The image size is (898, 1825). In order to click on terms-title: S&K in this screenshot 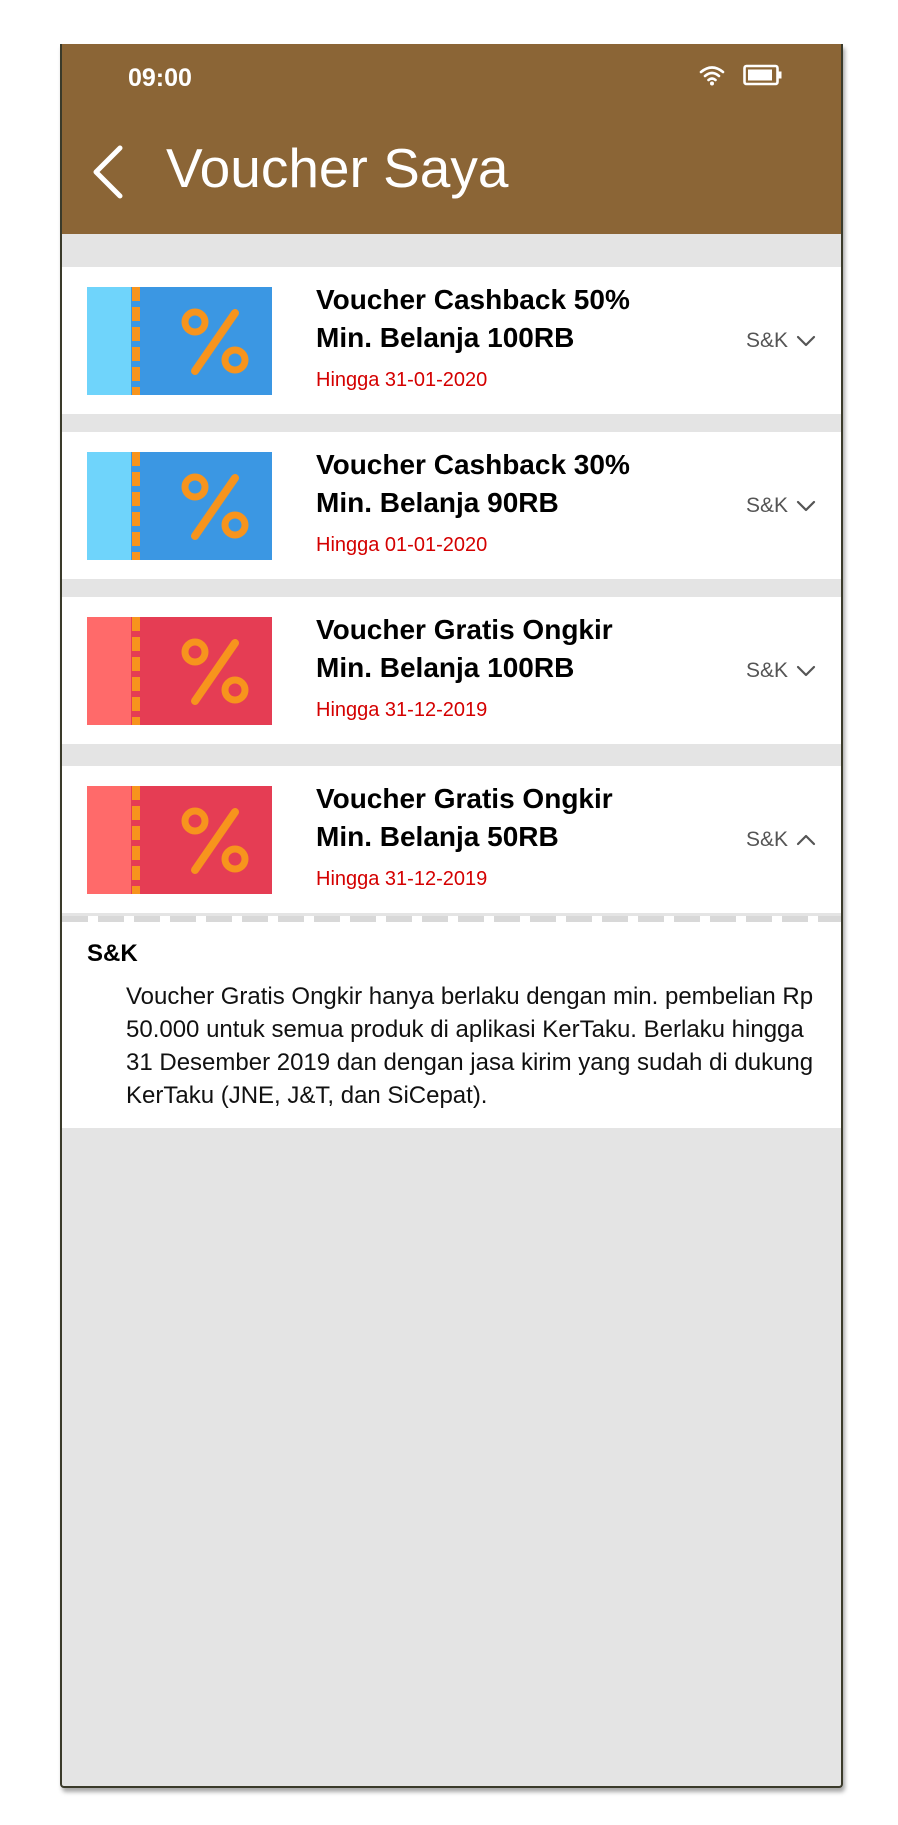, I will do `click(112, 953)`.